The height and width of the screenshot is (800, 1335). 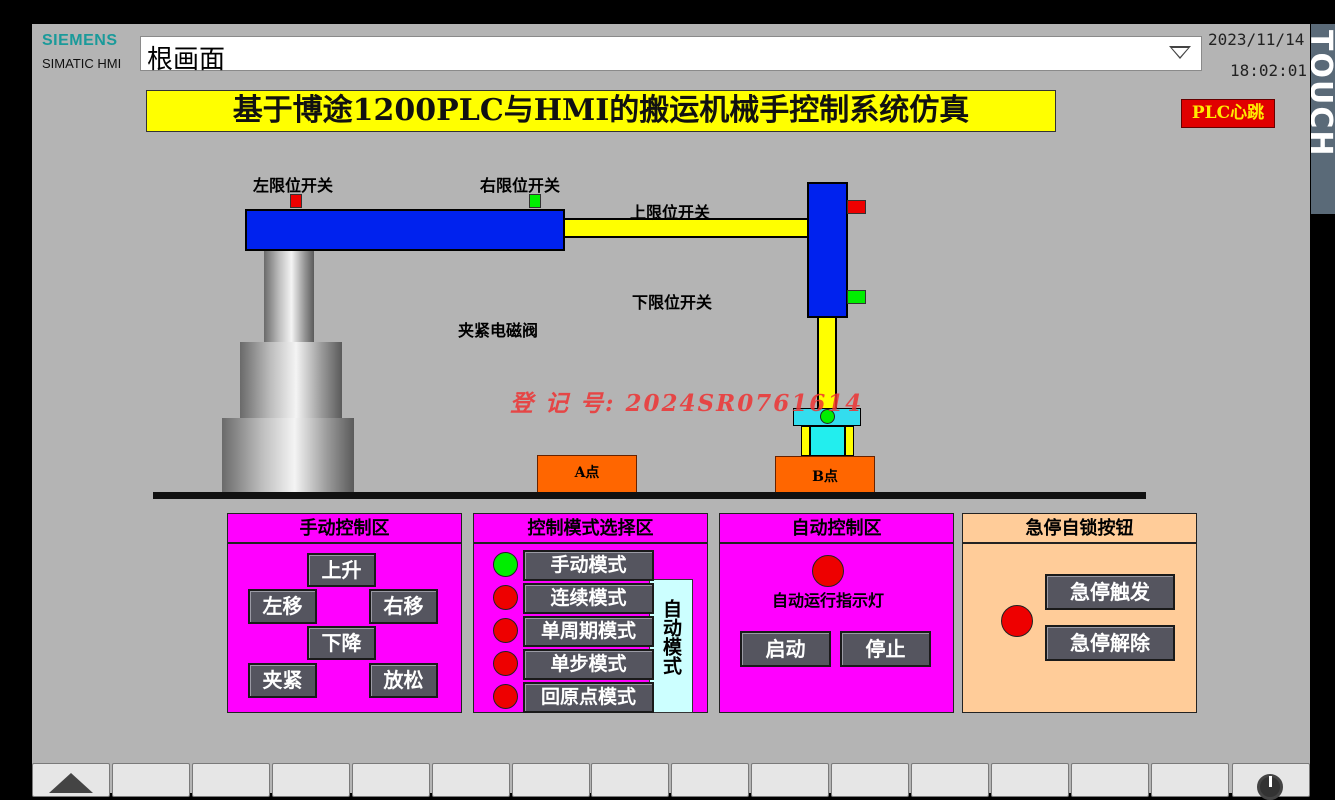 I want to click on mode-button-0: 手动模式, so click(x=588, y=565).